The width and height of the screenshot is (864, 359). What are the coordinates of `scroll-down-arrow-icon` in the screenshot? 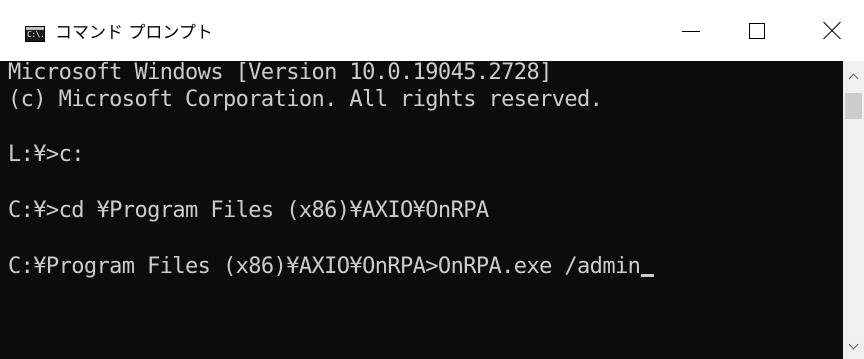 It's located at (853, 344).